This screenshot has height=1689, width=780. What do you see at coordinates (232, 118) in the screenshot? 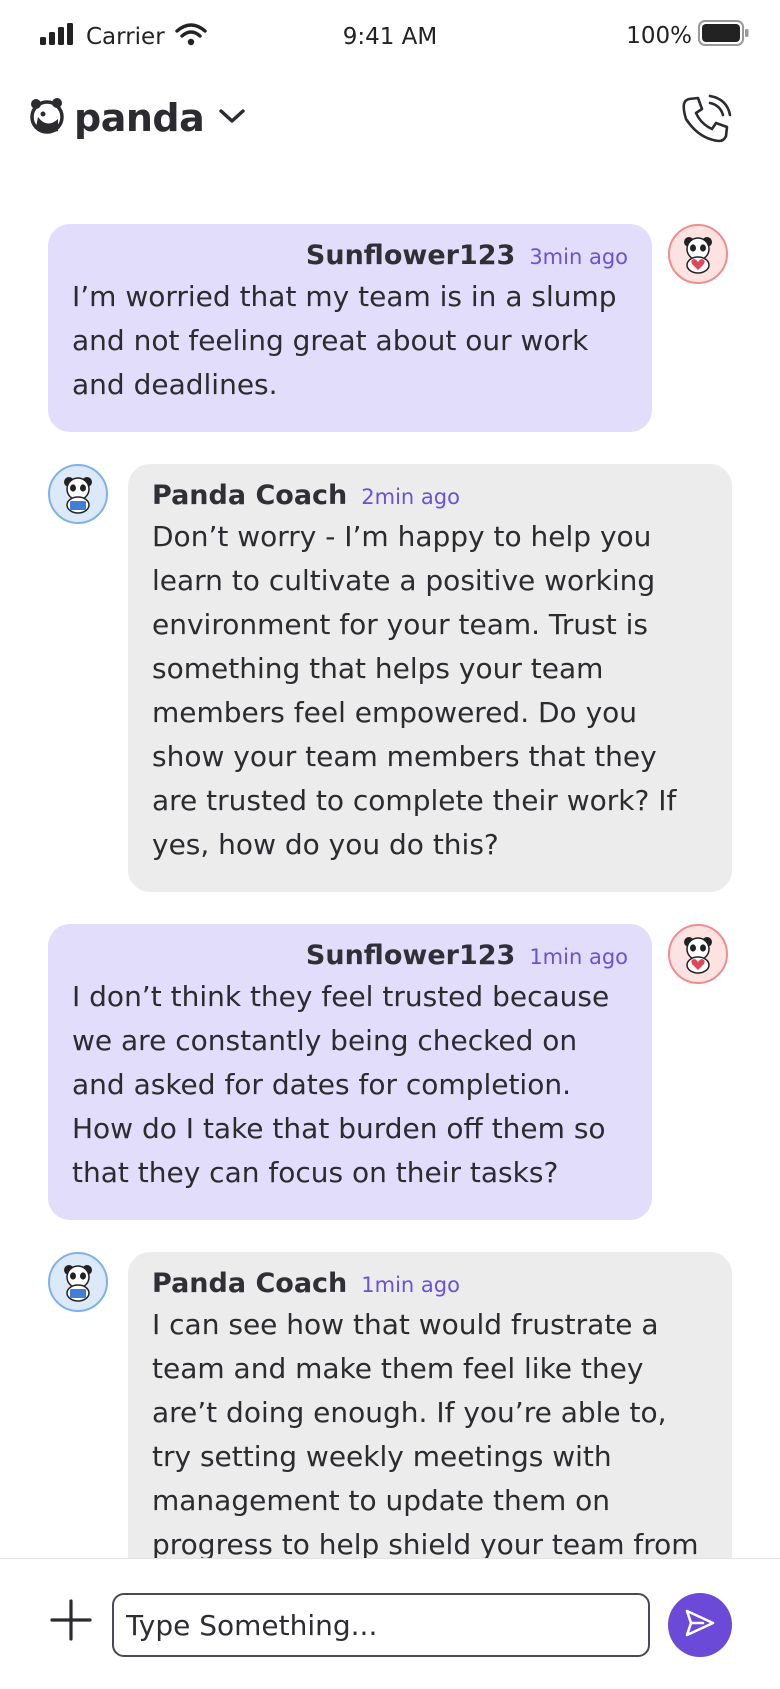
I see `chevron-down-icon` at bounding box center [232, 118].